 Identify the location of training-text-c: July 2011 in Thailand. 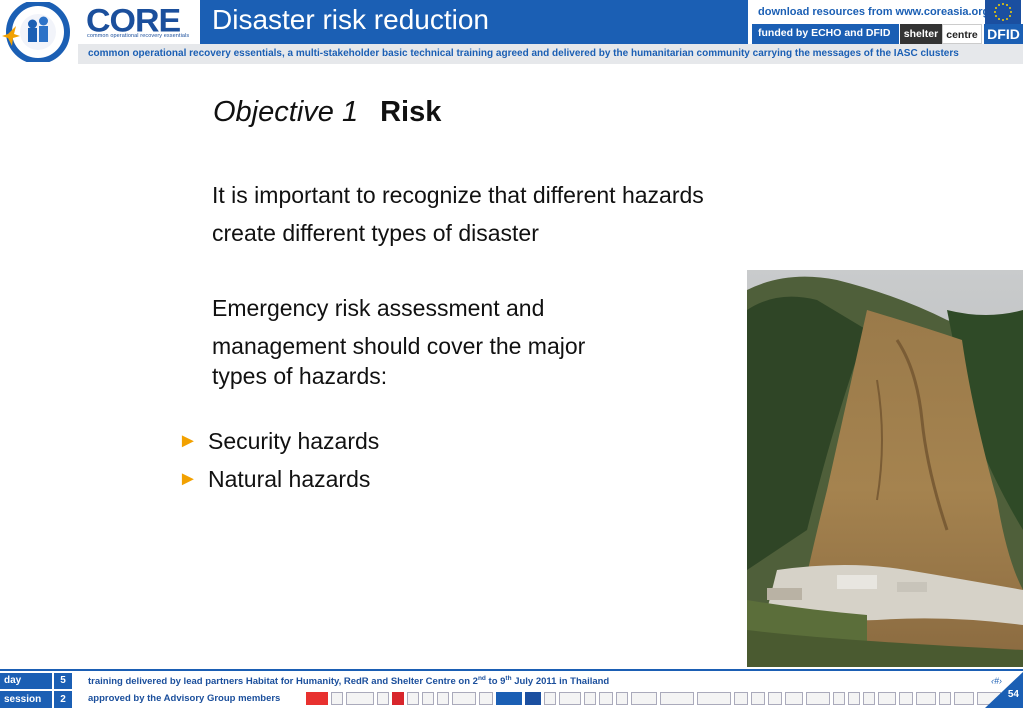
(560, 682).